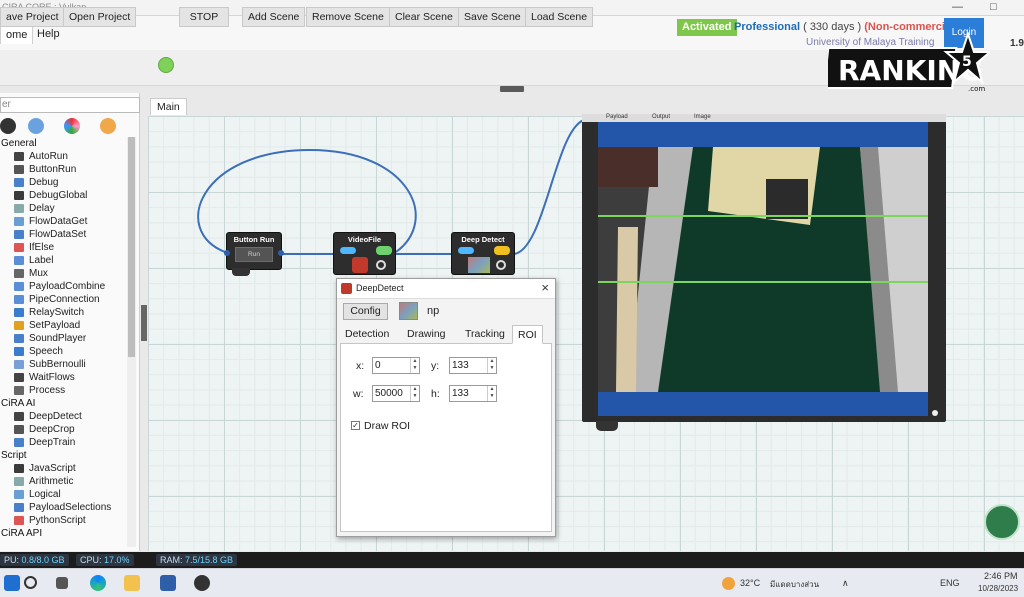 This screenshot has width=1024, height=597. I want to click on tree-node-item: WaitFlows, so click(63, 377).